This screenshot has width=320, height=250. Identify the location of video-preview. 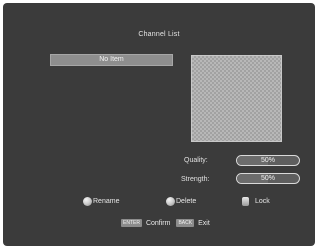
(236, 98).